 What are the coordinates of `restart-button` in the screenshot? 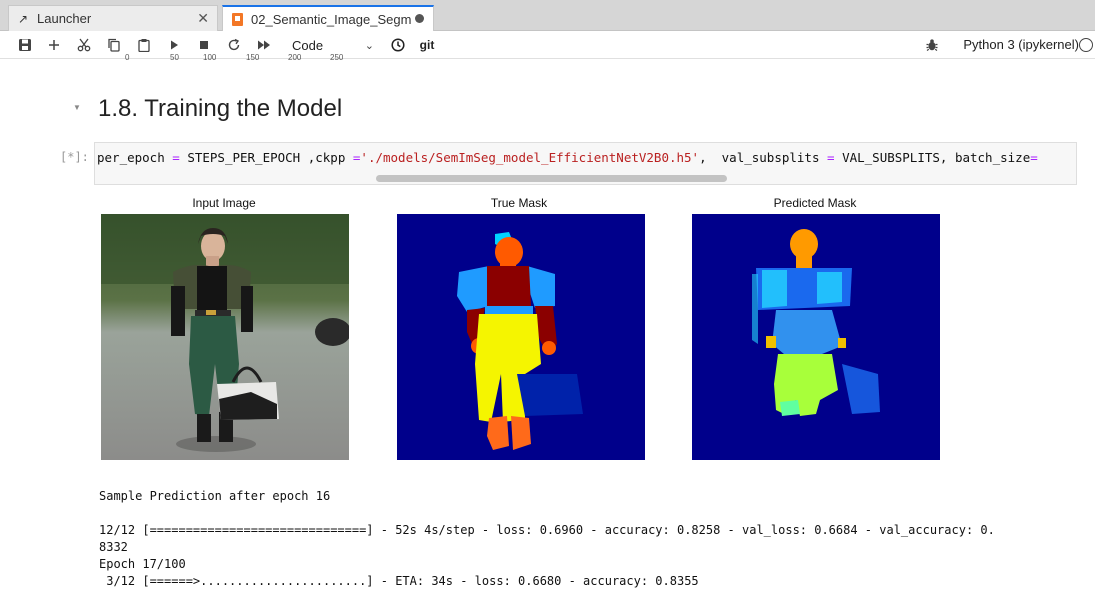 It's located at (234, 45).